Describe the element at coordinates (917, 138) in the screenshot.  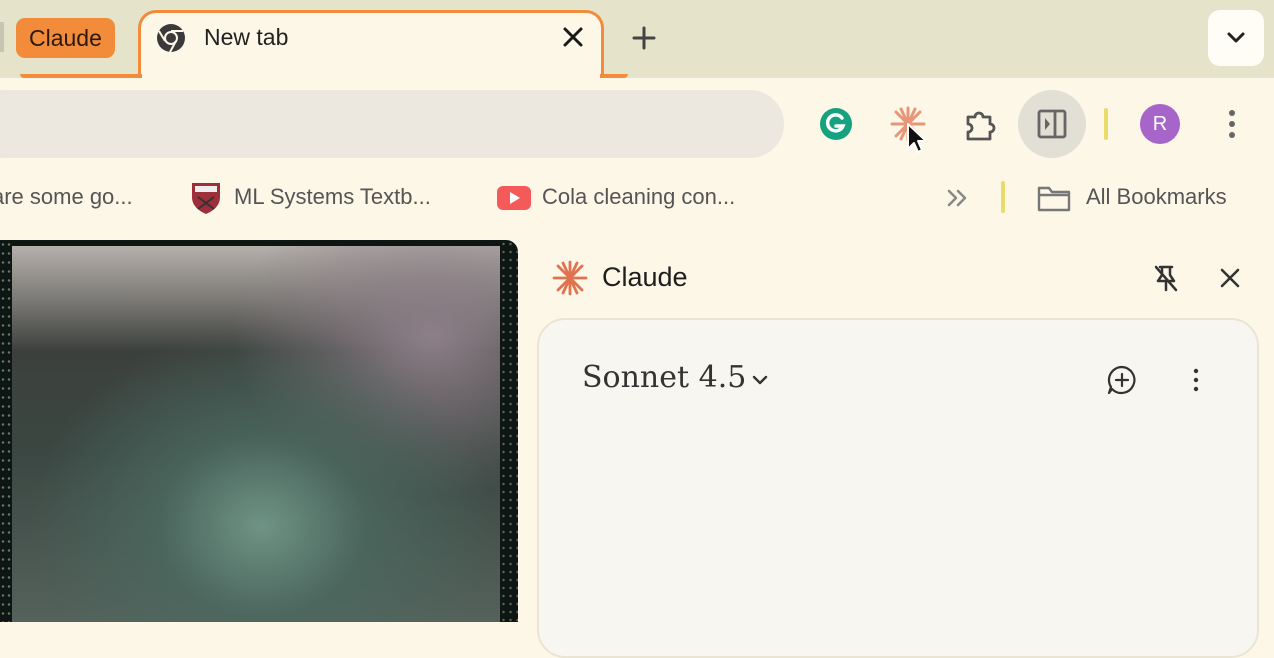
I see `cursor-icon` at that location.